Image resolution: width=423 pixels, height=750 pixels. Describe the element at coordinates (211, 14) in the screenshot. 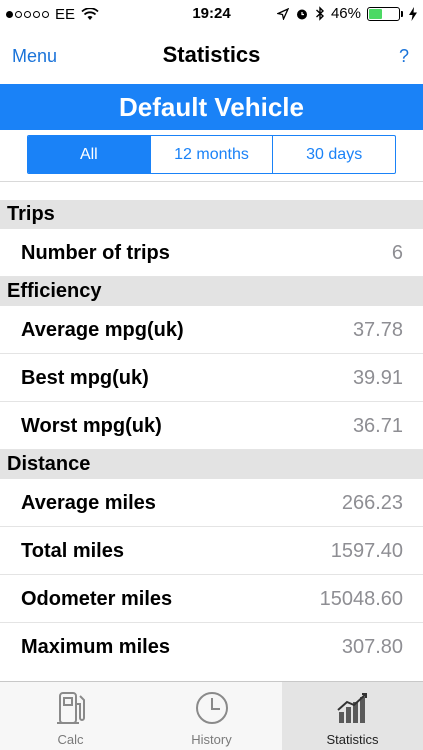

I see `status-bar: EE 19:24 46%` at that location.